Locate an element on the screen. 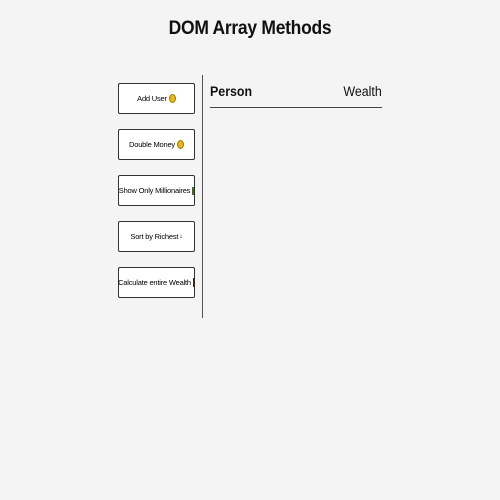  double-money-button: Double Money is located at coordinates (156, 144).